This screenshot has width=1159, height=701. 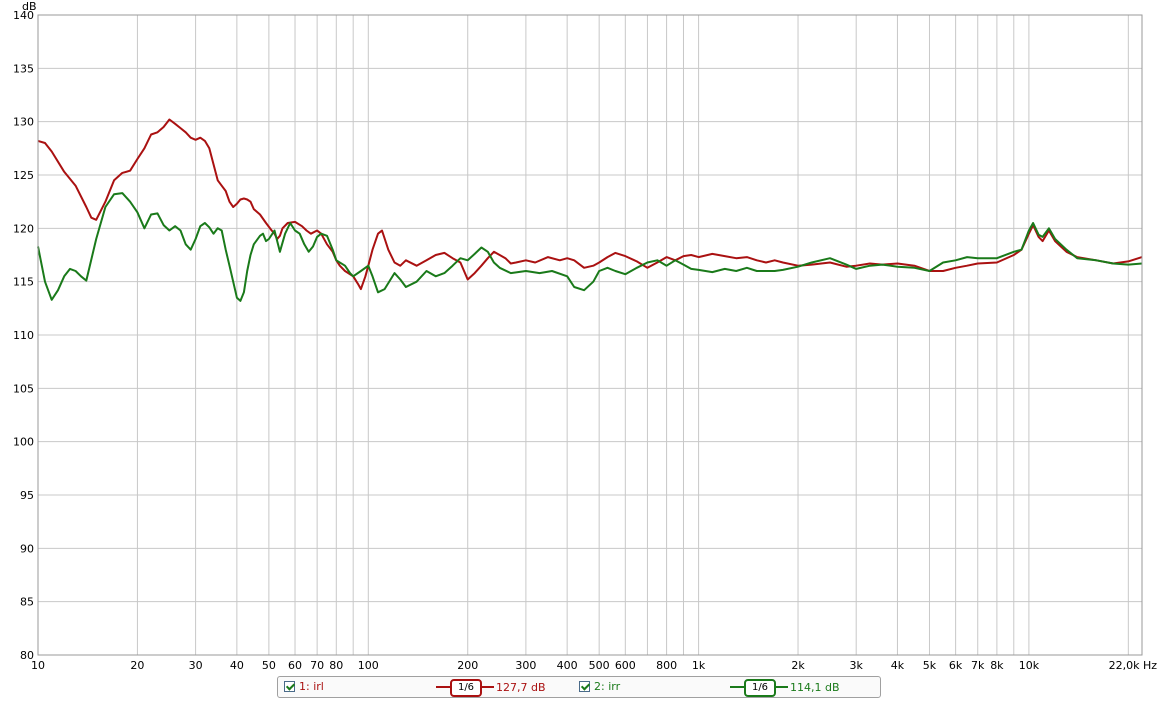 I want to click on series1-level: 127,7 dB, so click(x=521, y=687).